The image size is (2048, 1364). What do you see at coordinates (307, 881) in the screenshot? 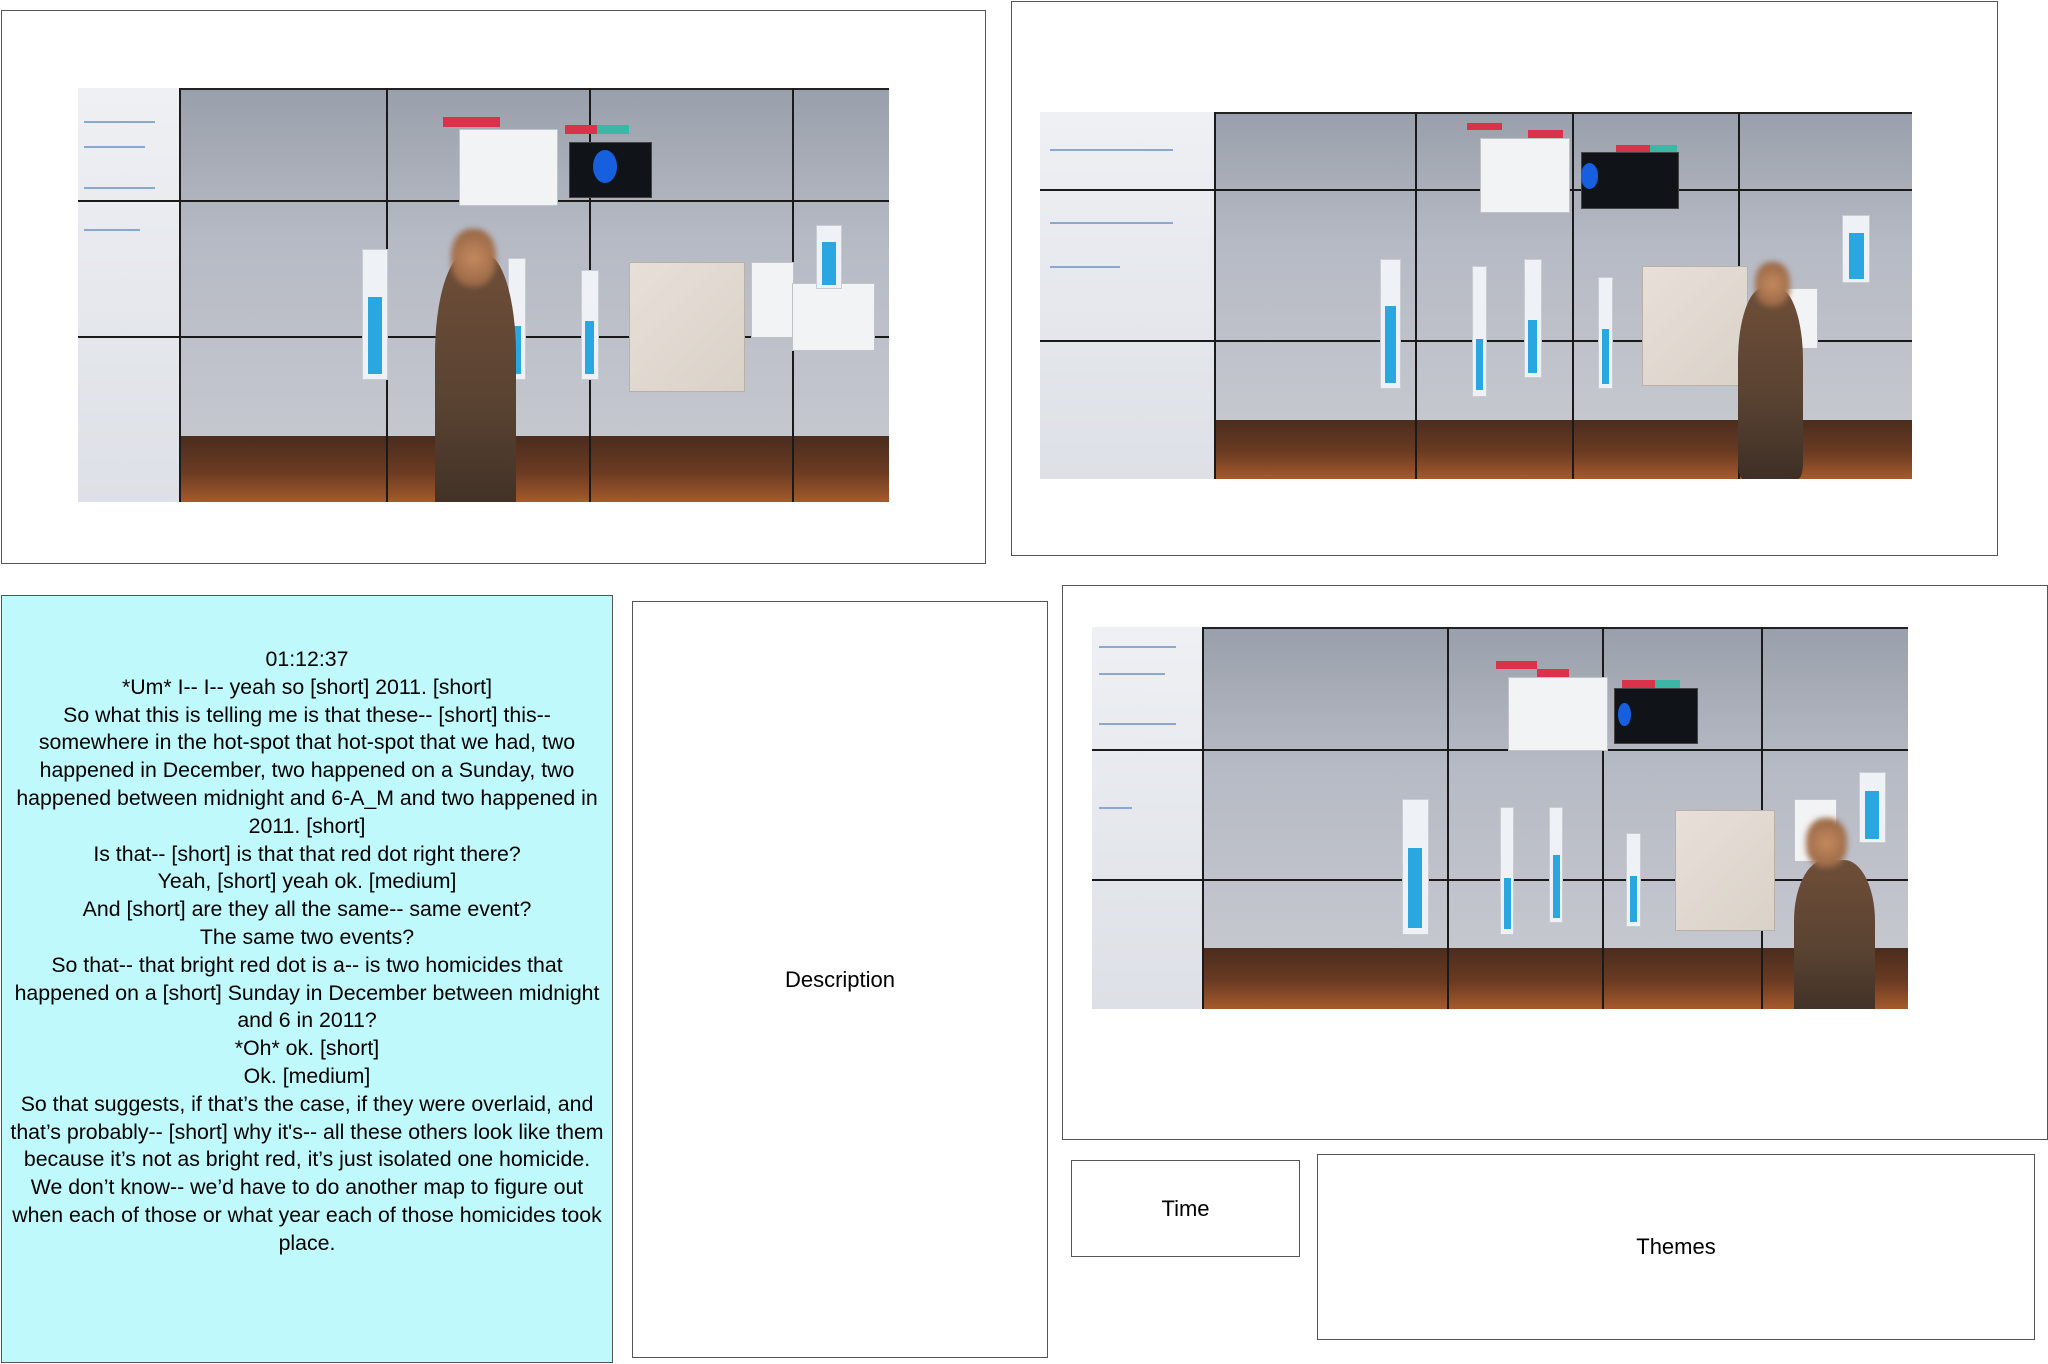
I see `transcript-line: Yeah, [short] yeah ok. [medium]` at bounding box center [307, 881].